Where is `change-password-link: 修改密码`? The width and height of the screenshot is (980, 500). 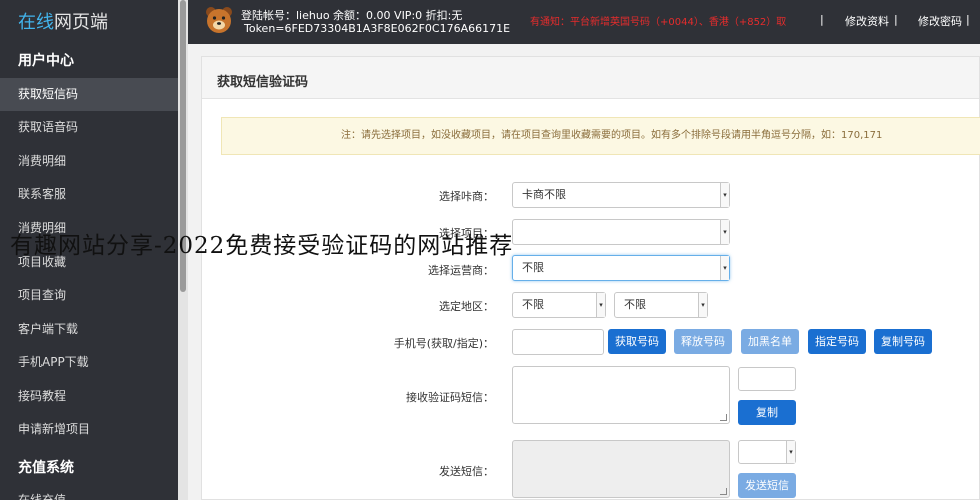
change-password-link: 修改密码 is located at coordinates (940, 21).